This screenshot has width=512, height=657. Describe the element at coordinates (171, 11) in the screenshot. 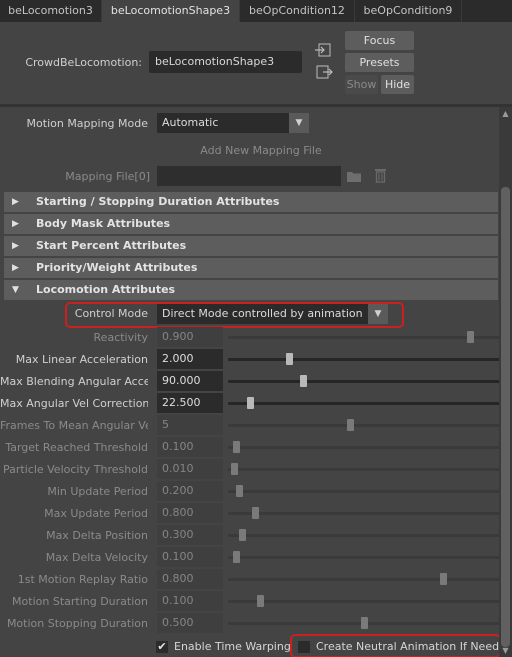

I see `tab-belocomotionshape3: beLocomotionShape3` at that location.